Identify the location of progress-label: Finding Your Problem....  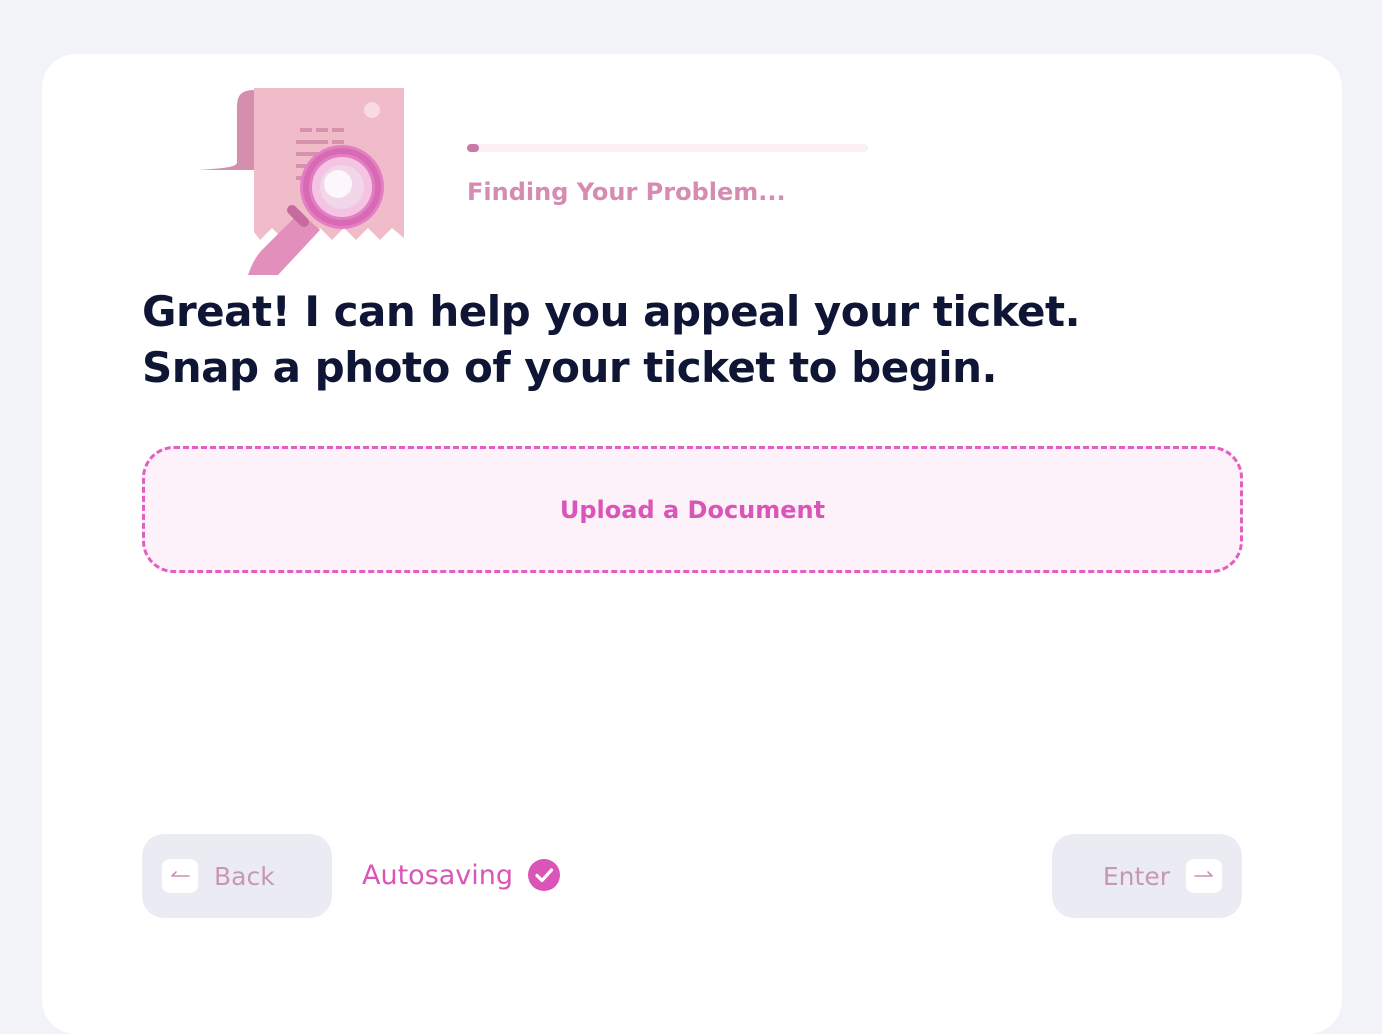
(626, 192).